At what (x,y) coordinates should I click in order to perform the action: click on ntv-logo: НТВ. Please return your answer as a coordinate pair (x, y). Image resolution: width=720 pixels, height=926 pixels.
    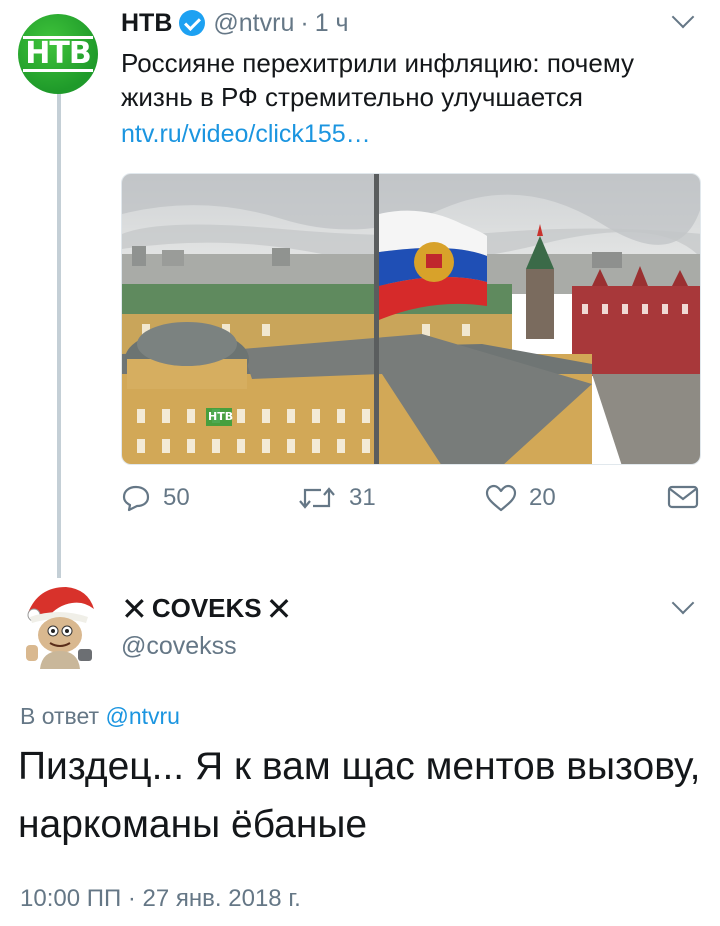
    Looking at the image, I should click on (58, 54).